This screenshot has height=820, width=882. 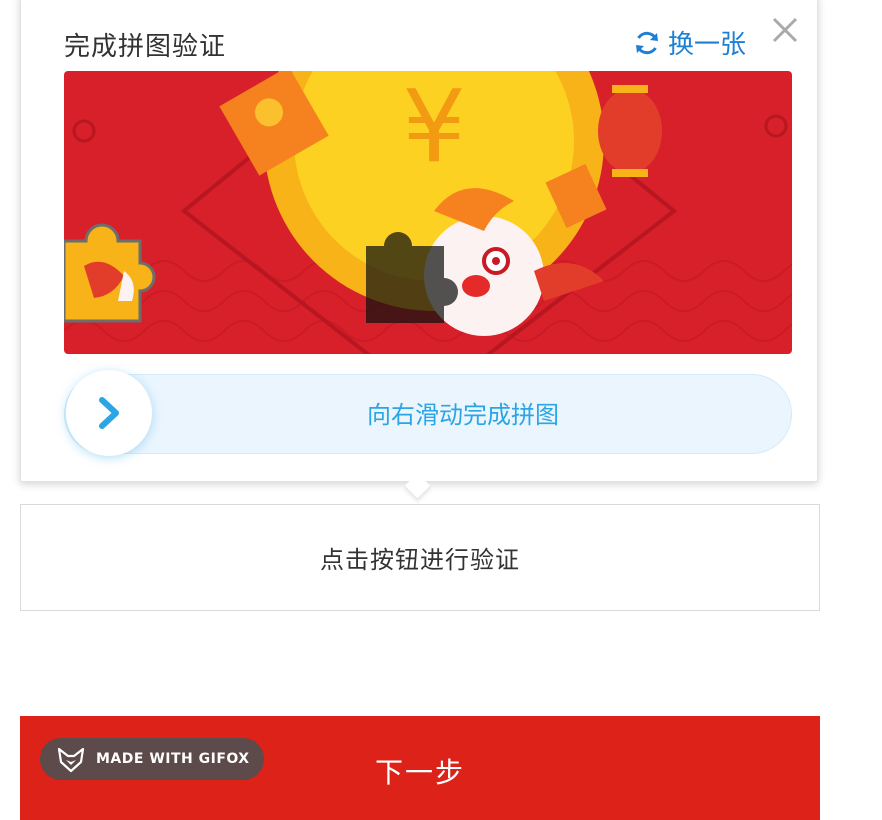 I want to click on close-icon, so click(x=785, y=30).